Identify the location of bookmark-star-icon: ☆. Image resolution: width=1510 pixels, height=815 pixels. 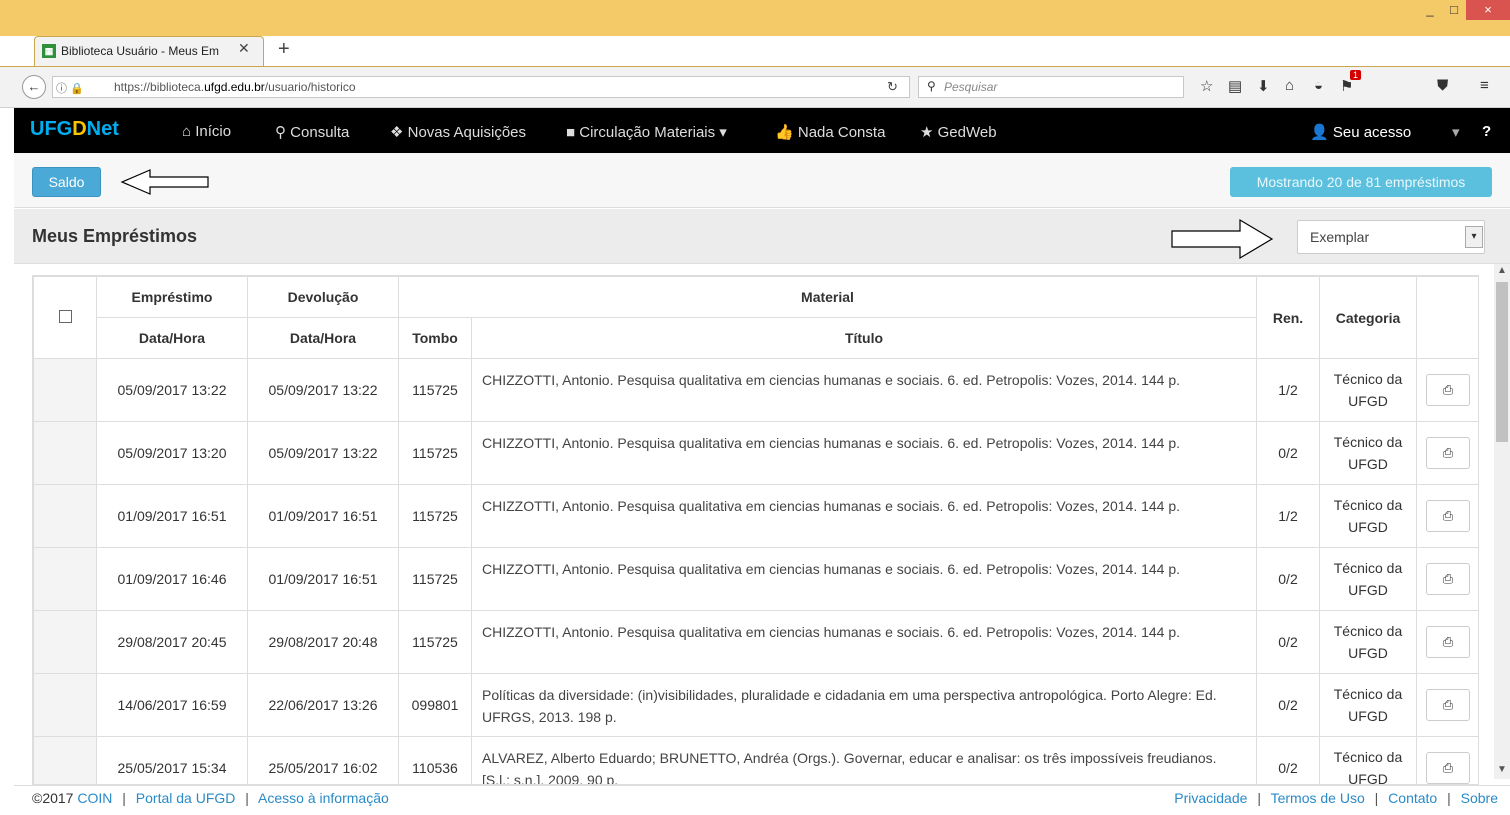
(1206, 86).